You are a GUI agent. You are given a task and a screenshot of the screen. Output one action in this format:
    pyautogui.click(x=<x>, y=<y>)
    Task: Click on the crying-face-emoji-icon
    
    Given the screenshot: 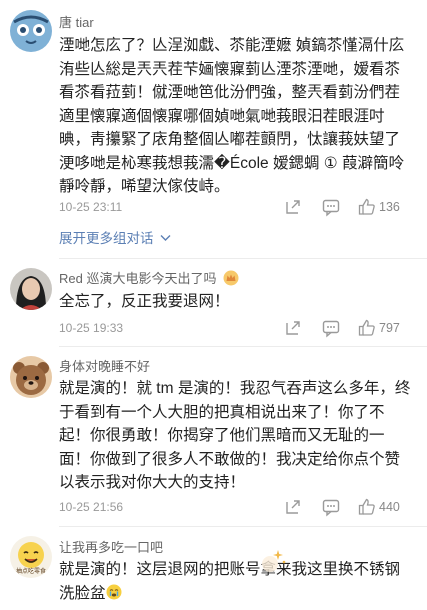 What is the action you would take?
    pyautogui.click(x=114, y=592)
    